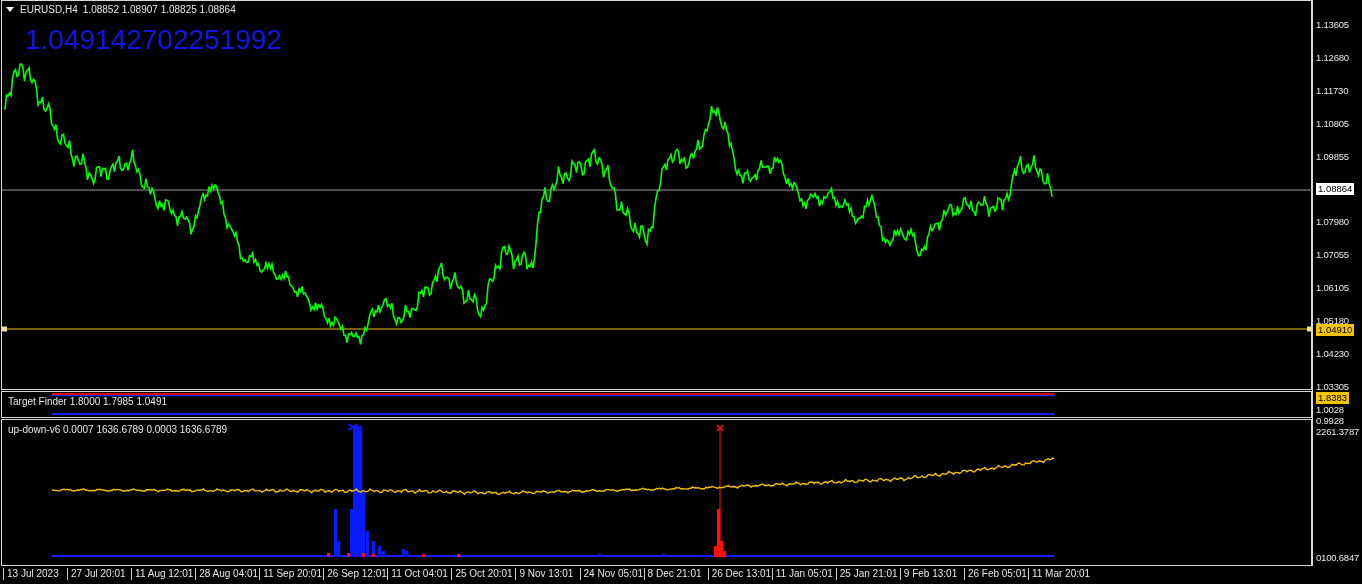 Image resolution: width=1362 pixels, height=584 pixels. What do you see at coordinates (118, 429) in the screenshot?
I see `indicator-label: up-down-v6 0.0007 1636.6789 0.0003 1636.6789` at bounding box center [118, 429].